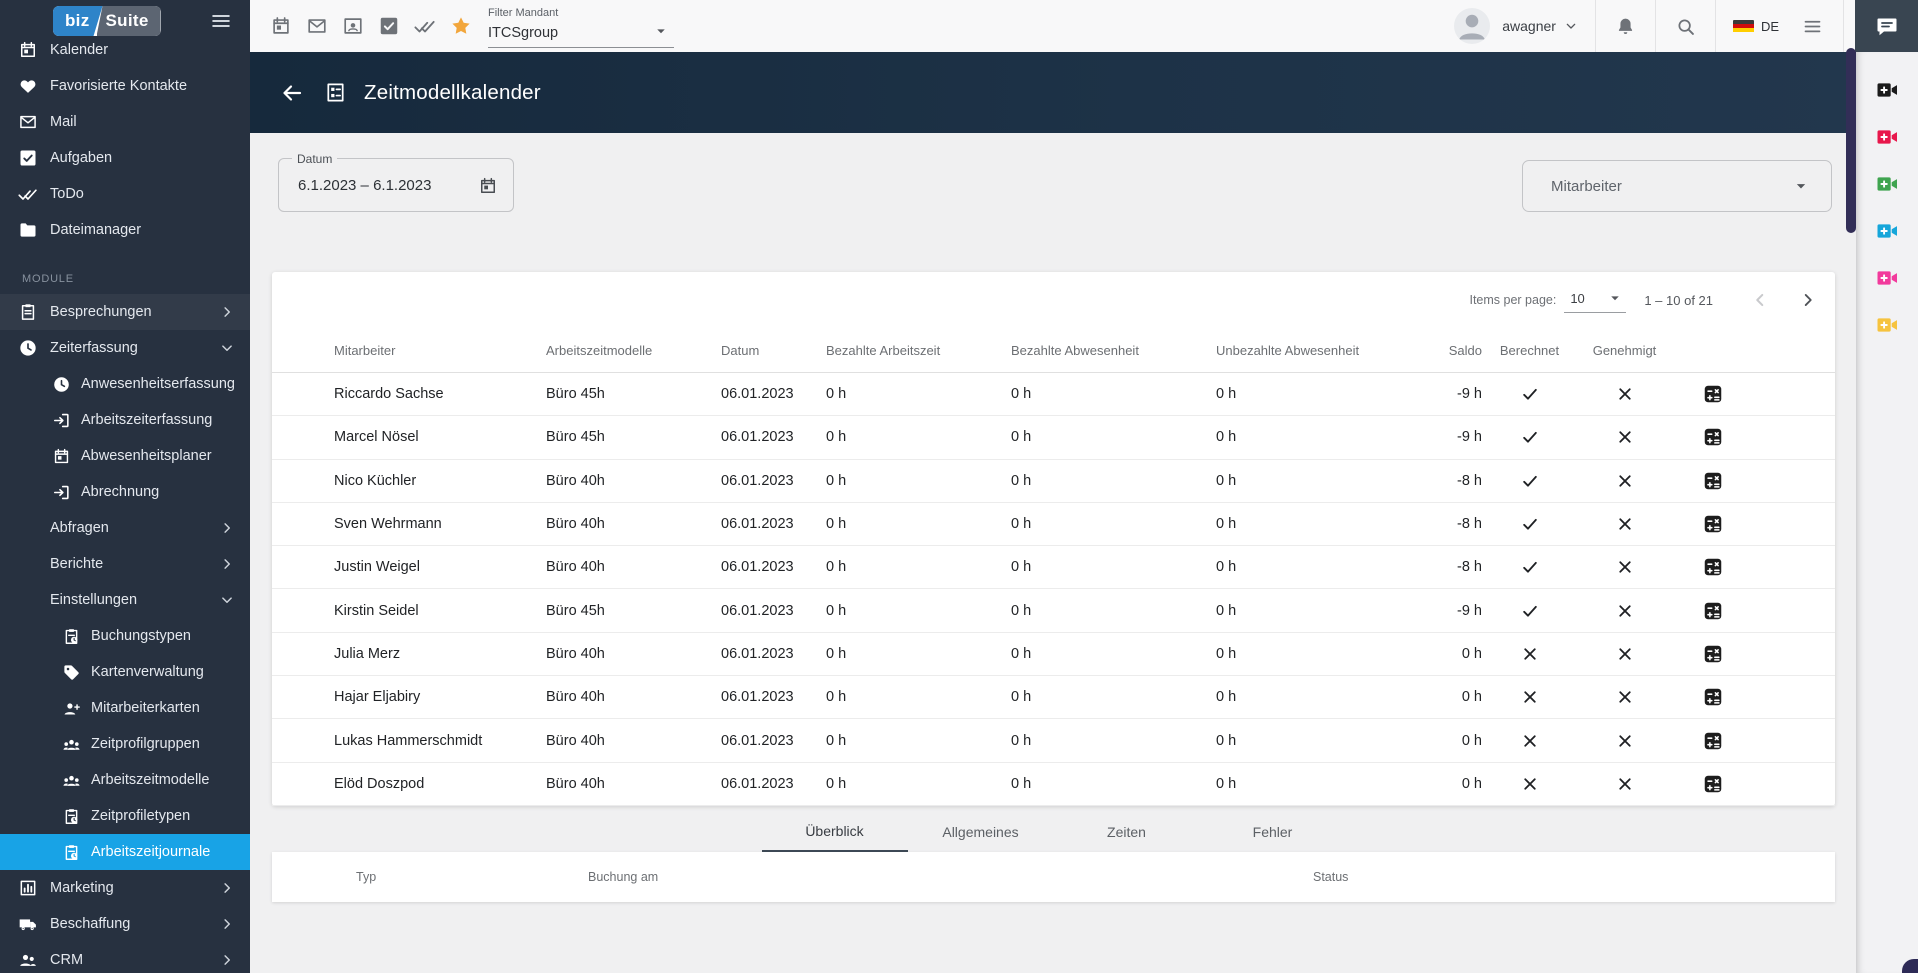 The image size is (1918, 973). Describe the element at coordinates (1808, 300) in the screenshot. I see `next-page-button` at that location.